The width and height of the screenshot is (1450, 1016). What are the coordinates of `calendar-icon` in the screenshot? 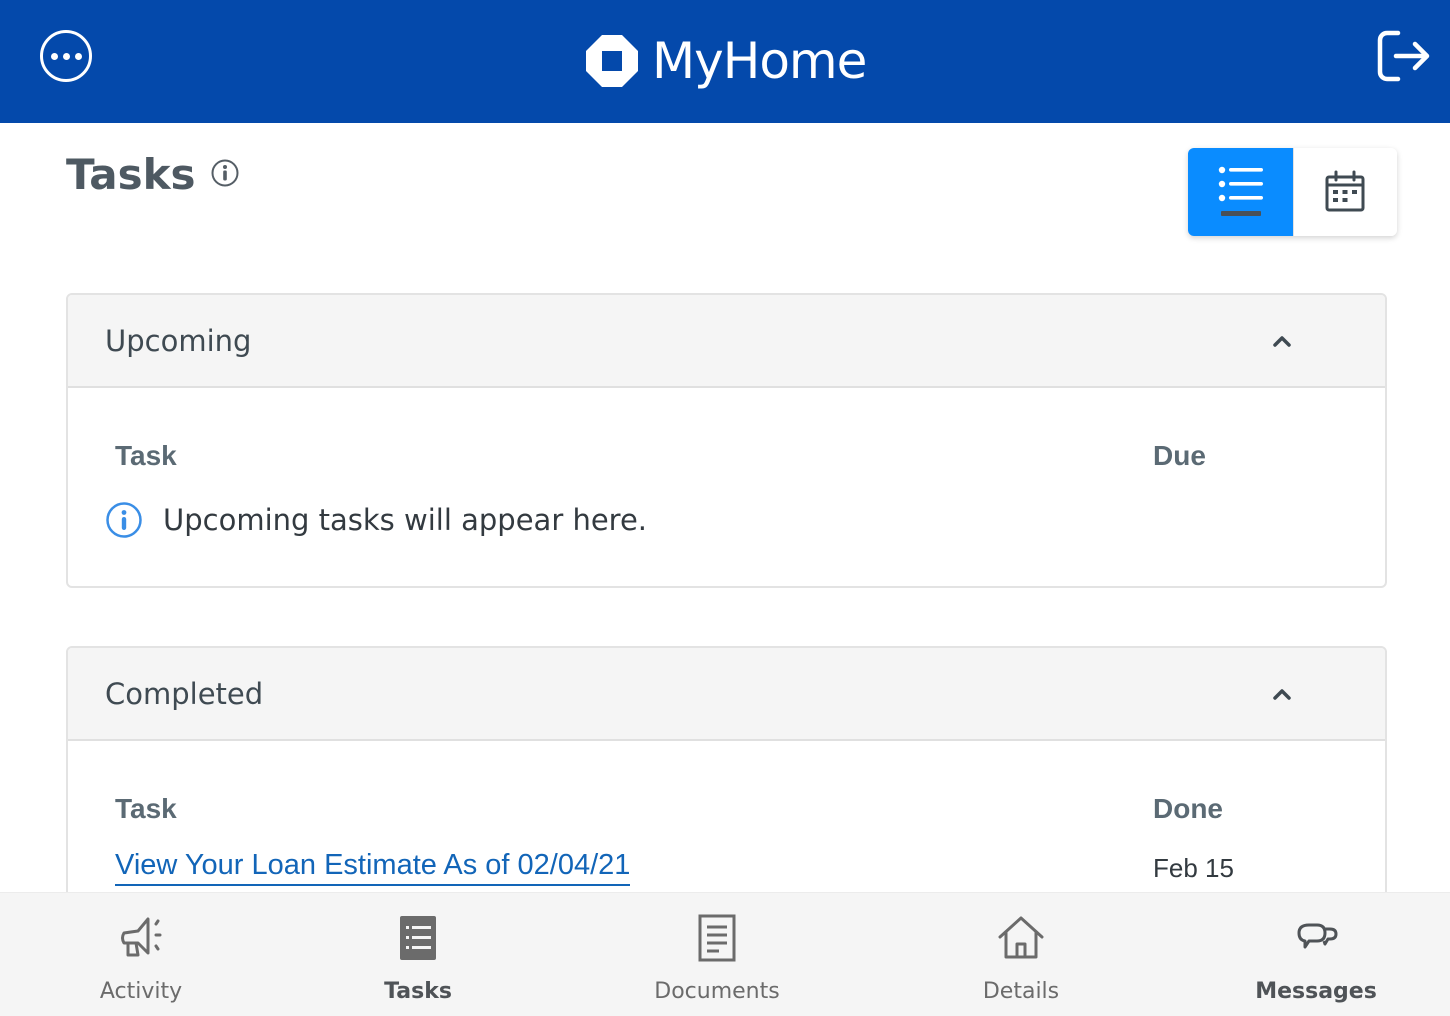 It's located at (1345, 191).